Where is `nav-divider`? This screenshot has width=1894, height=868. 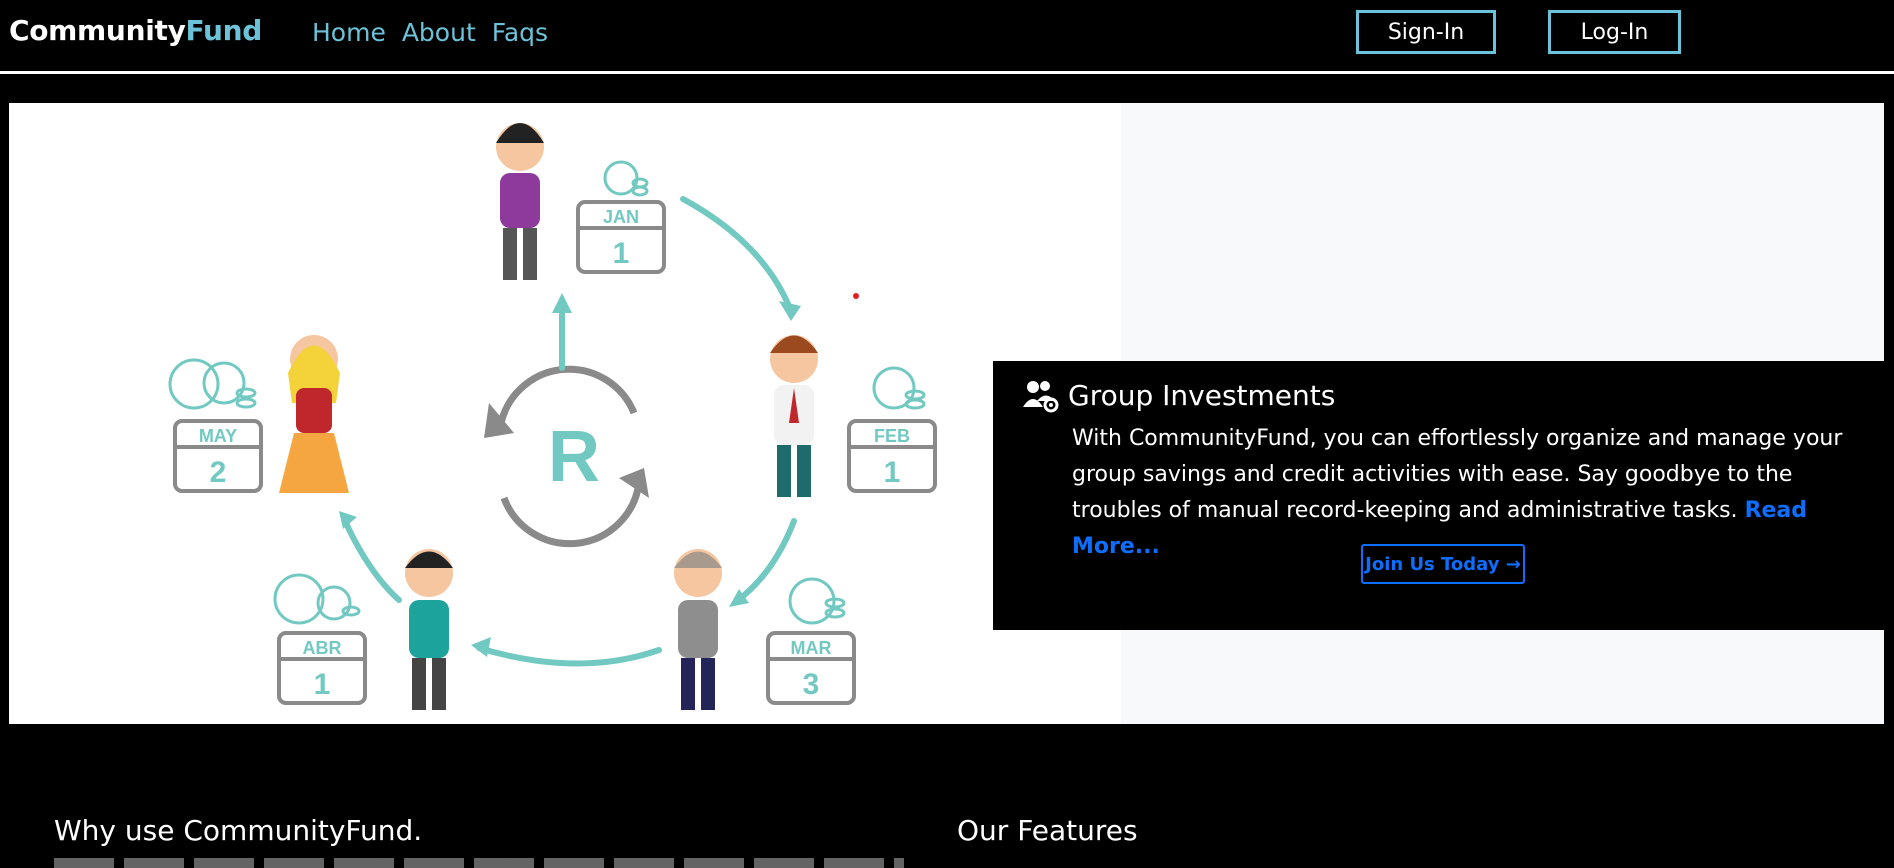 nav-divider is located at coordinates (947, 72).